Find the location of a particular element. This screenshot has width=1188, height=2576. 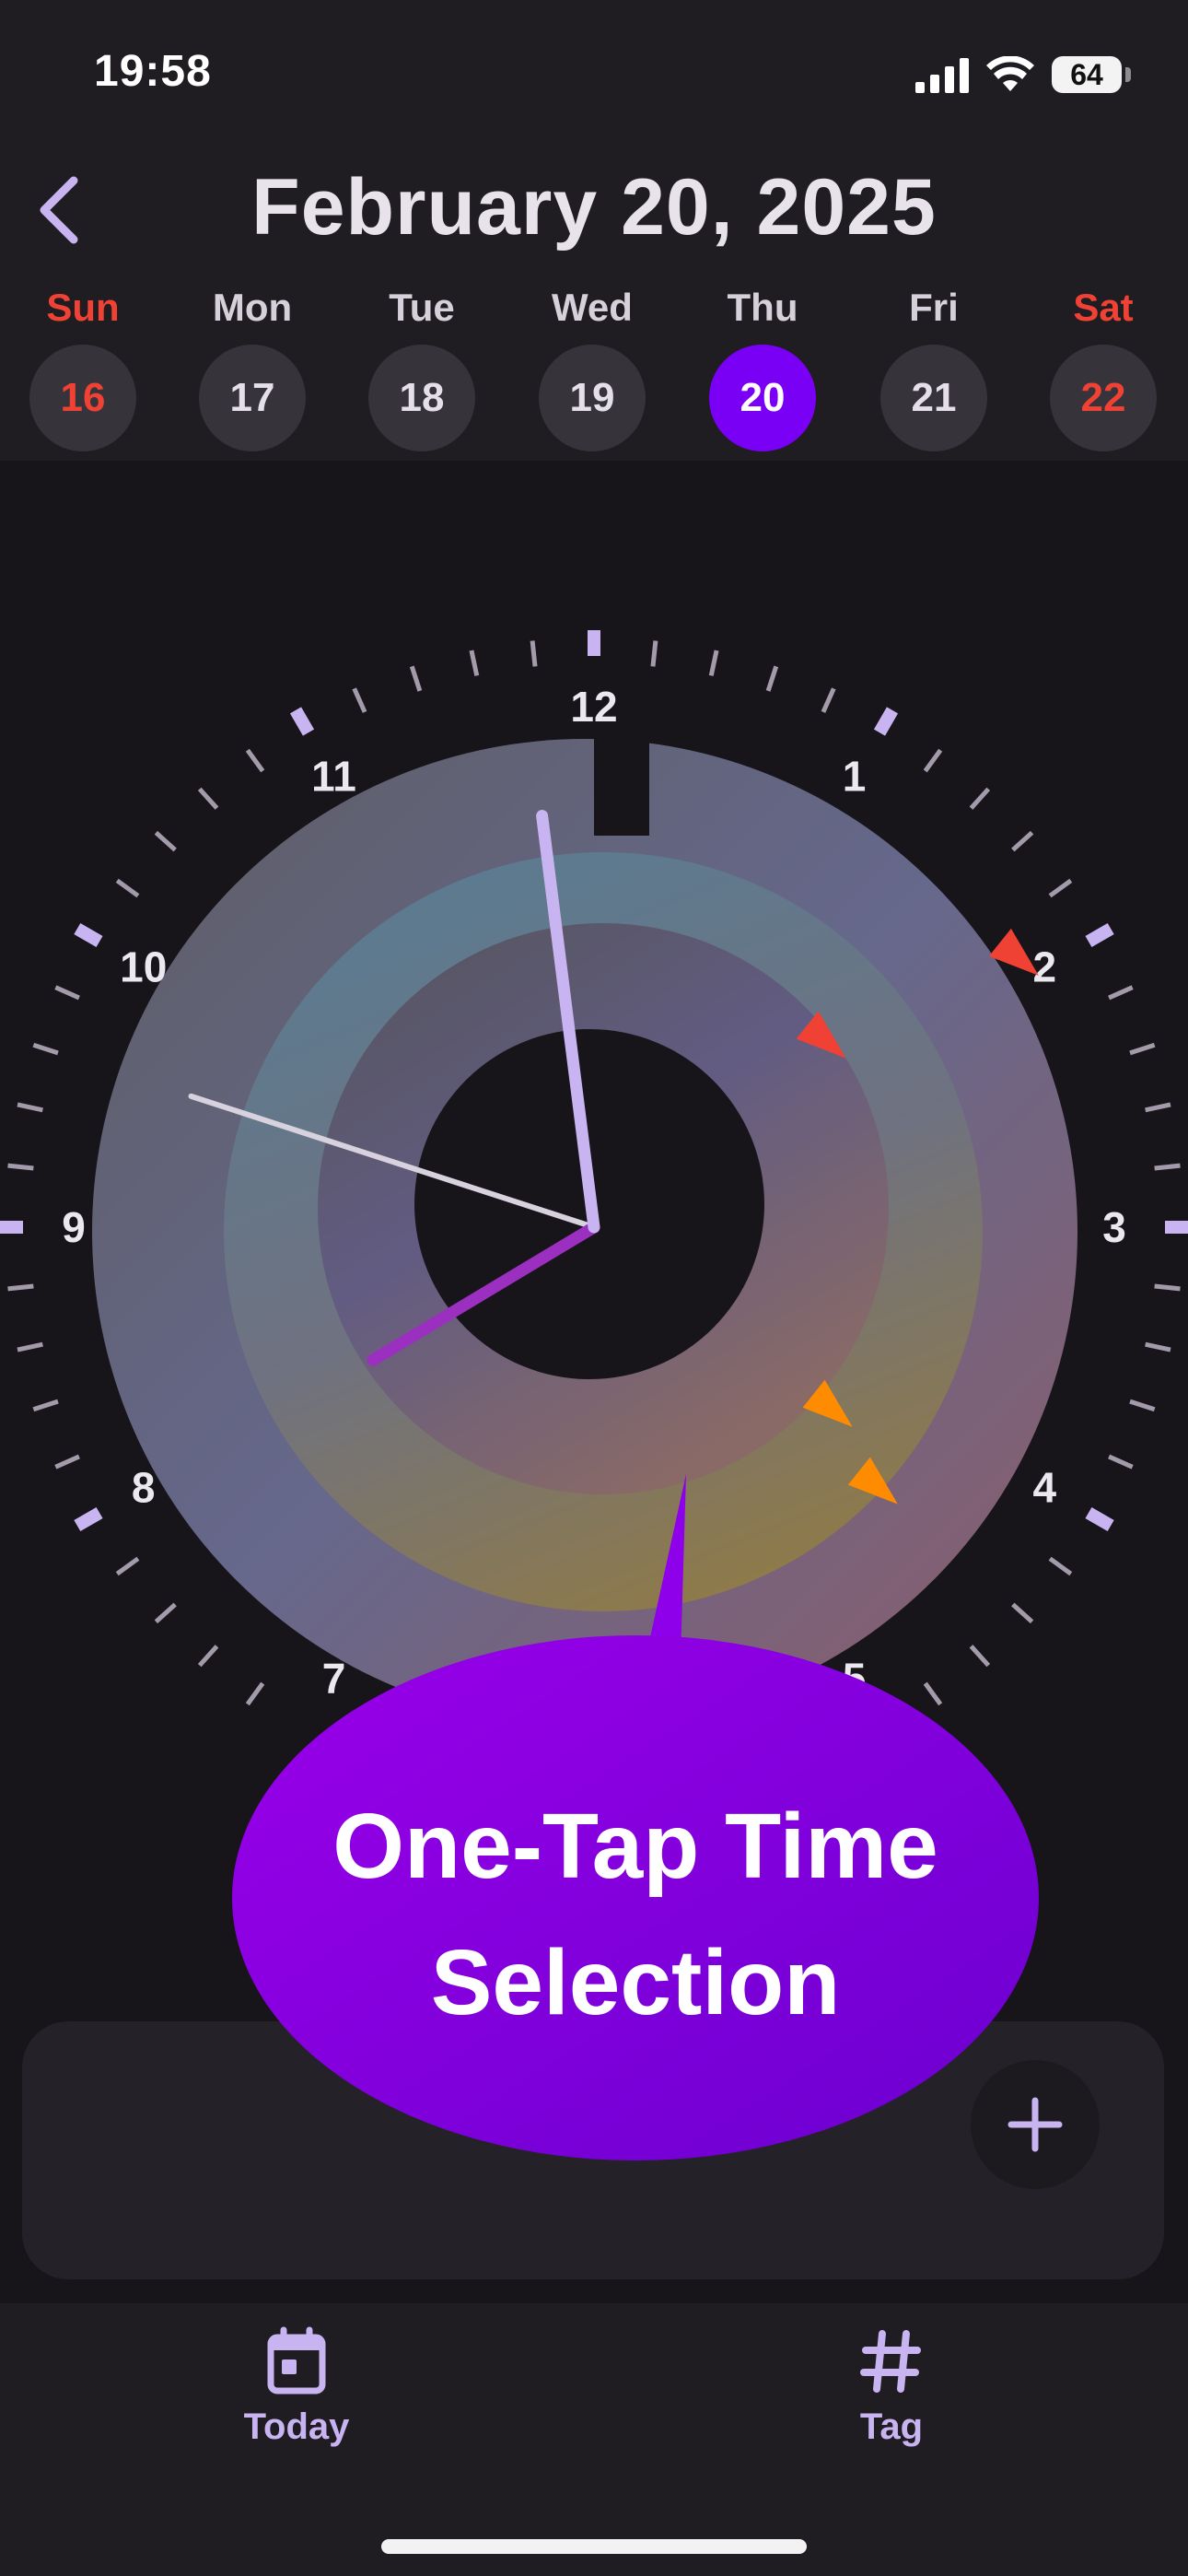

day-sat: Sat 22 is located at coordinates (1103, 368).